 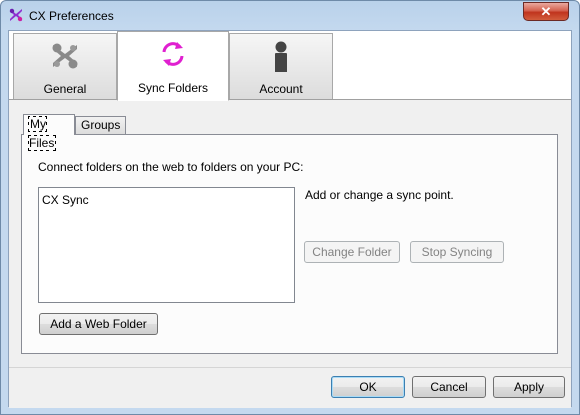 What do you see at coordinates (281, 89) in the screenshot?
I see `tab-account-label: Account` at bounding box center [281, 89].